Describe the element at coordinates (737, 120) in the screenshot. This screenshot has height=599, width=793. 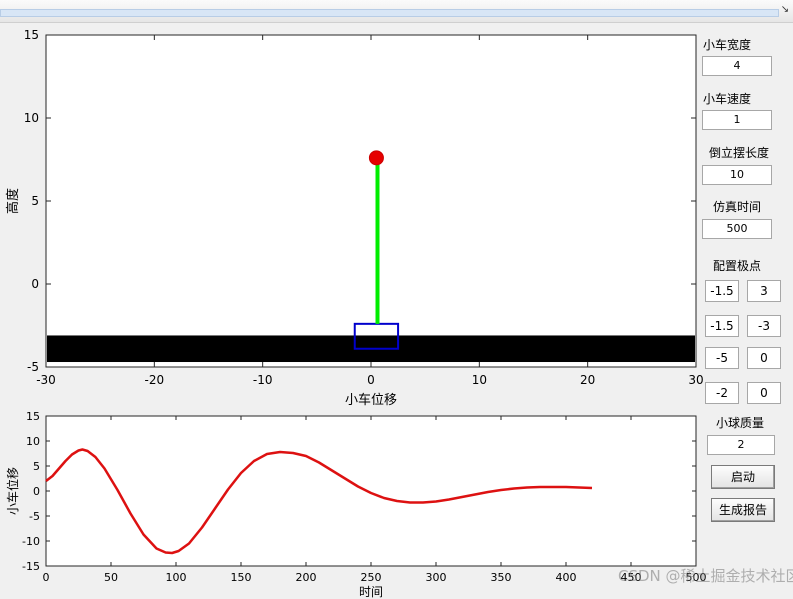
I see `cart-speed-field: 1` at that location.